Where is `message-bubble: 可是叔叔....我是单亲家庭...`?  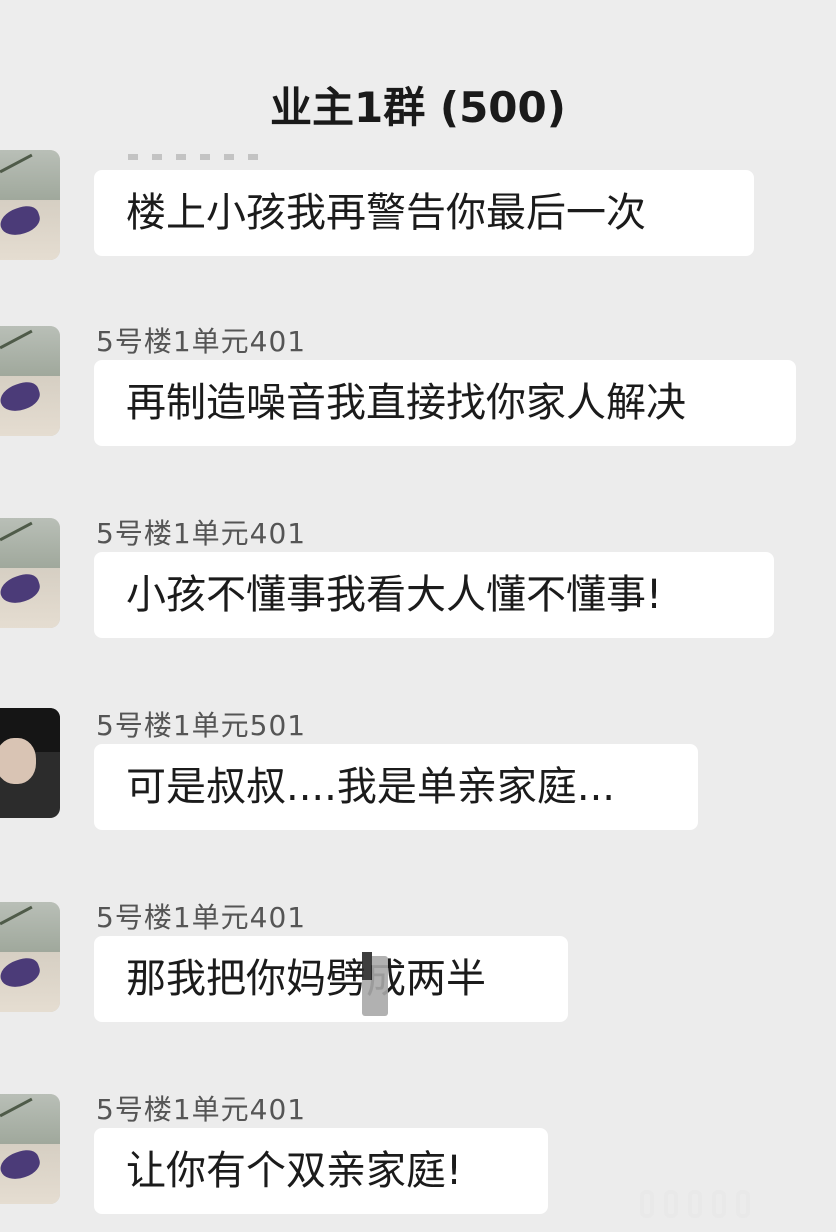
message-bubble: 可是叔叔....我是单亲家庭... is located at coordinates (396, 787).